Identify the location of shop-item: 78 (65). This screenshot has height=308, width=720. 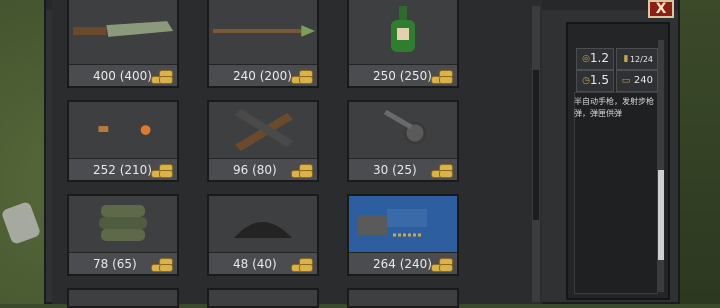
(123, 235).